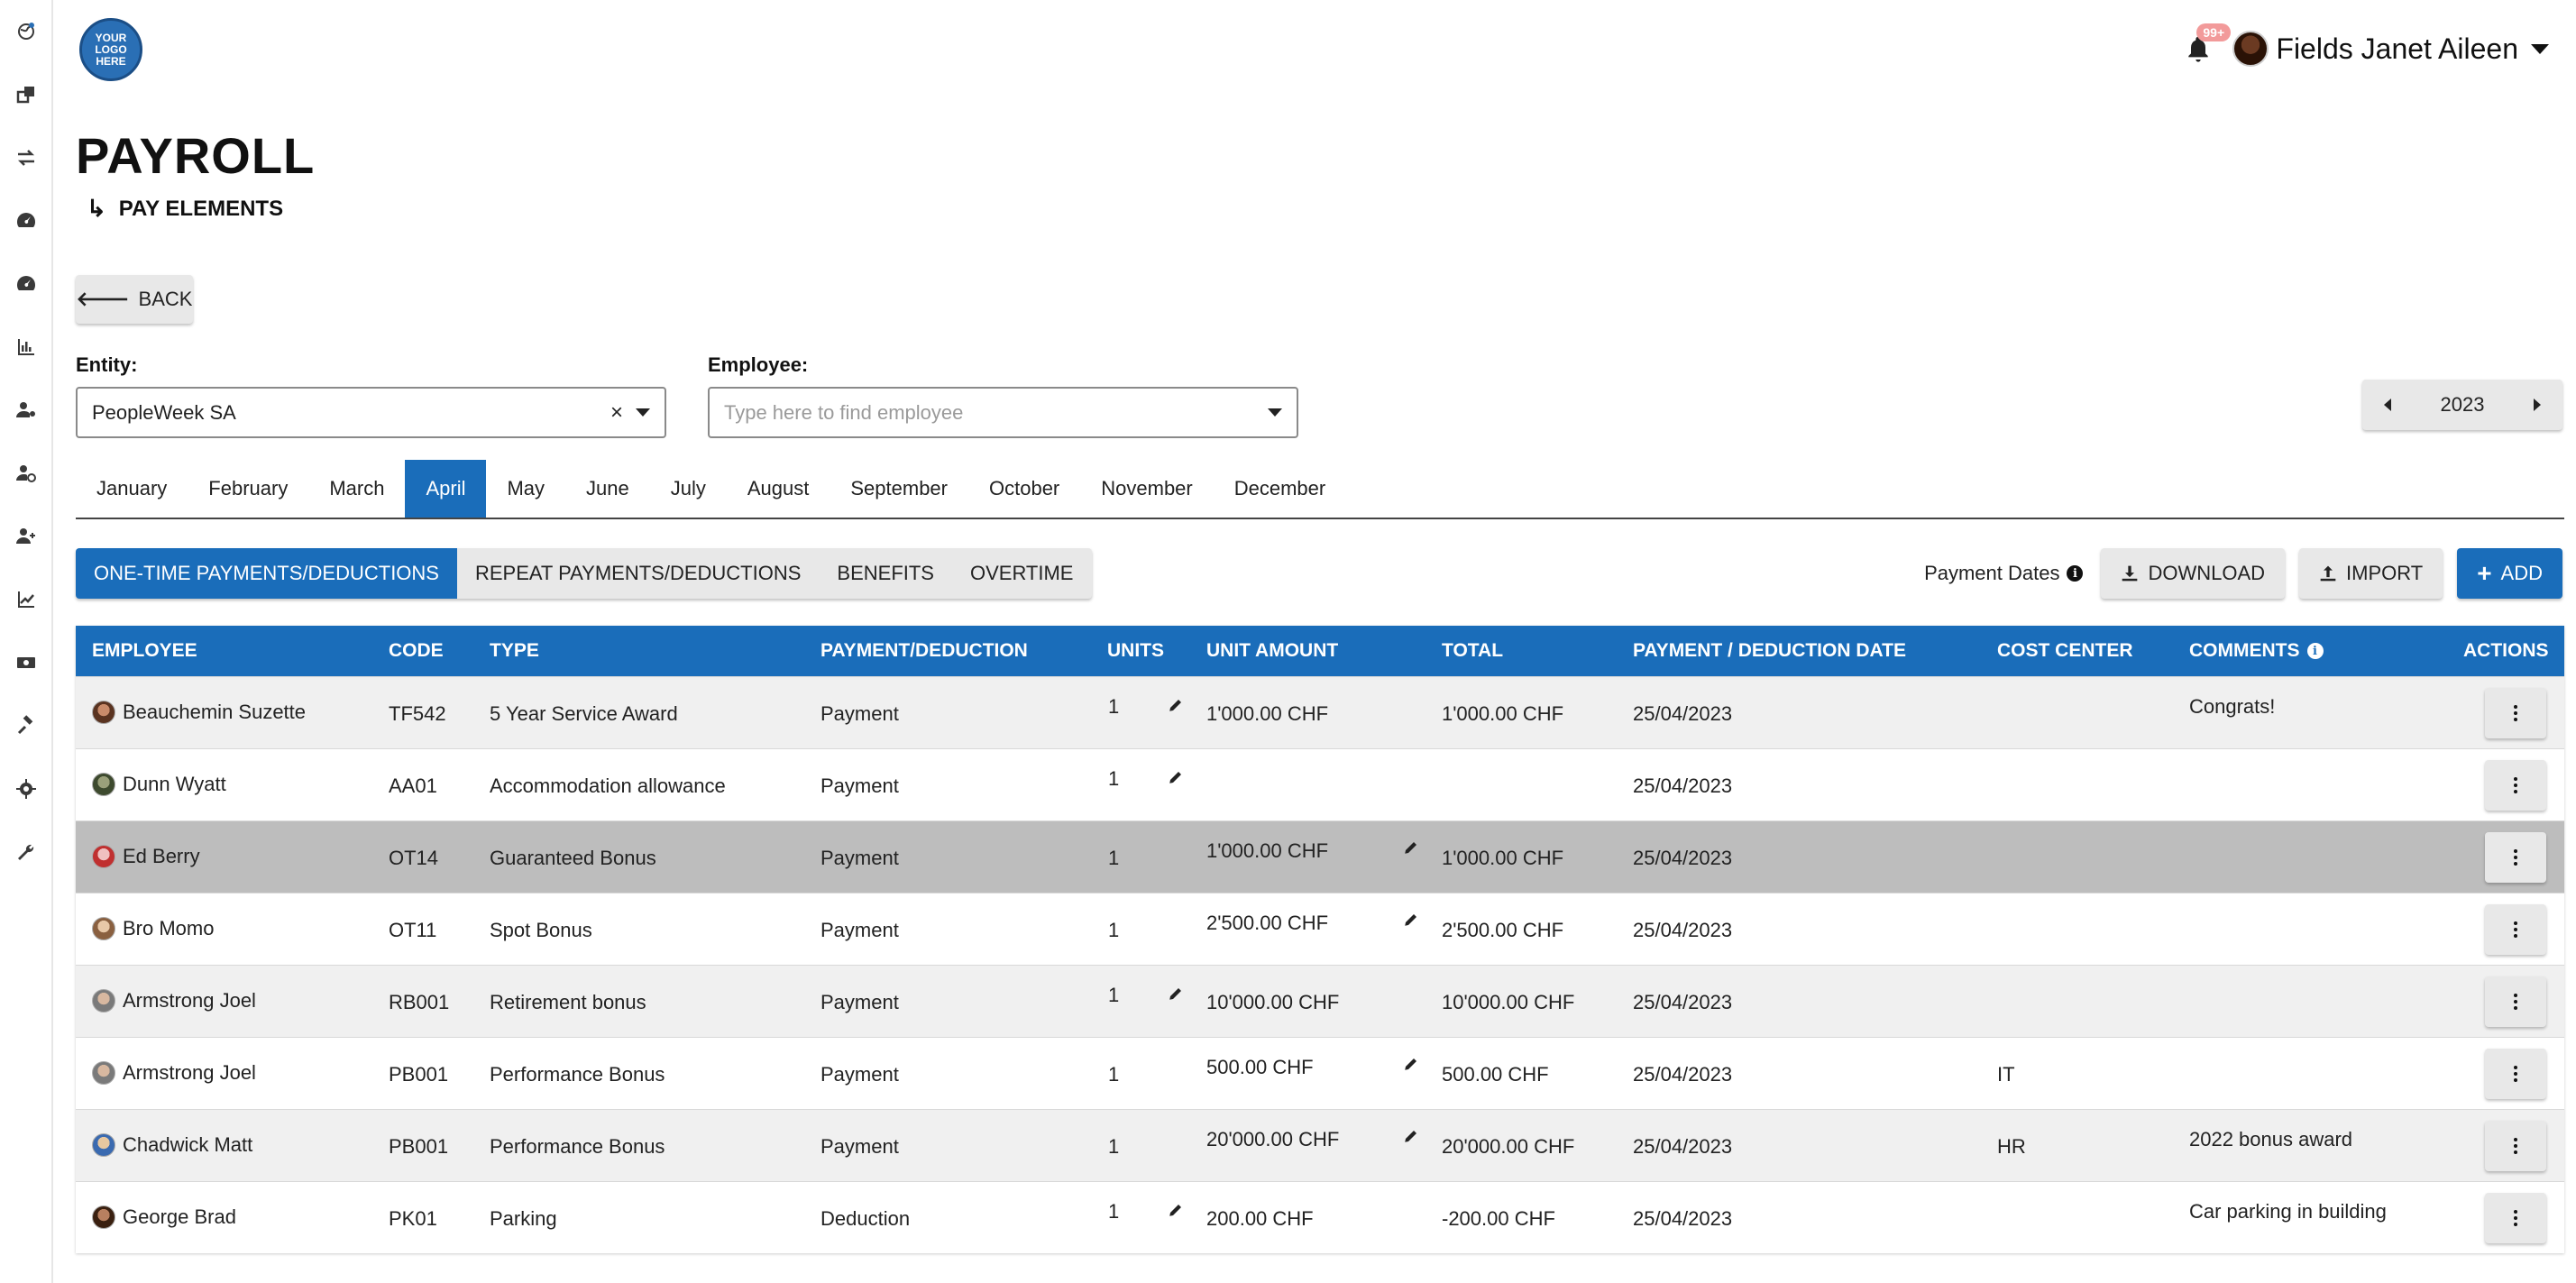 The height and width of the screenshot is (1283, 2576). What do you see at coordinates (134, 299) in the screenshot?
I see `back-button: 🡐 BACK` at bounding box center [134, 299].